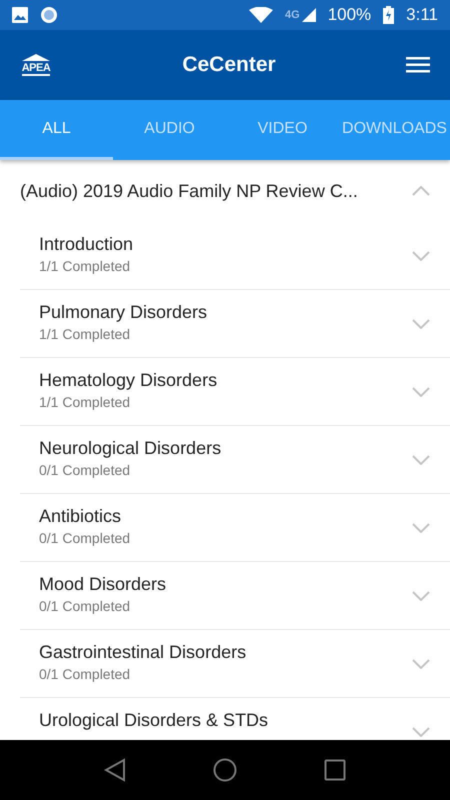 This screenshot has height=800, width=450. I want to click on home-icon, so click(224, 770).